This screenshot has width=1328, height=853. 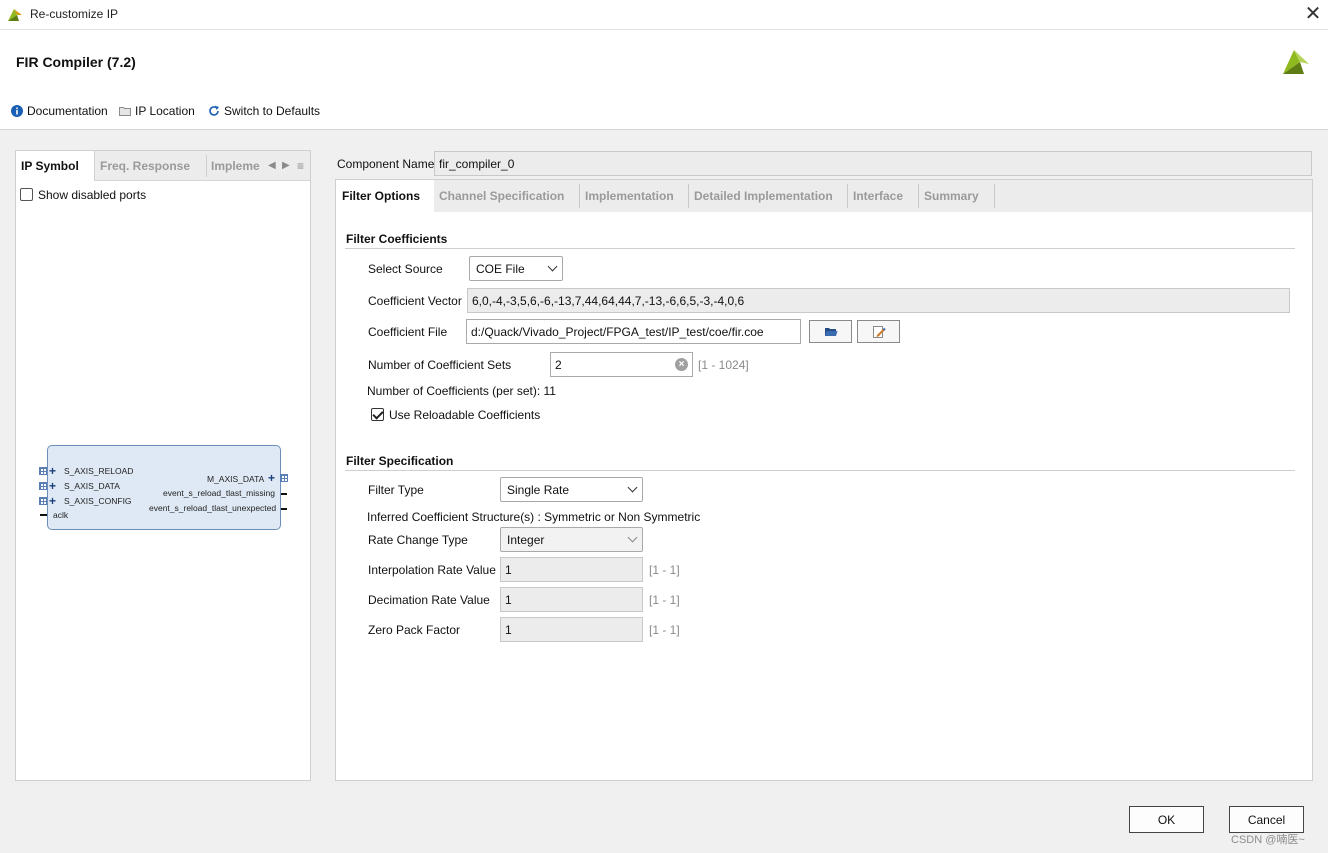 I want to click on xilinx-logo-icon, so click(x=1296, y=62).